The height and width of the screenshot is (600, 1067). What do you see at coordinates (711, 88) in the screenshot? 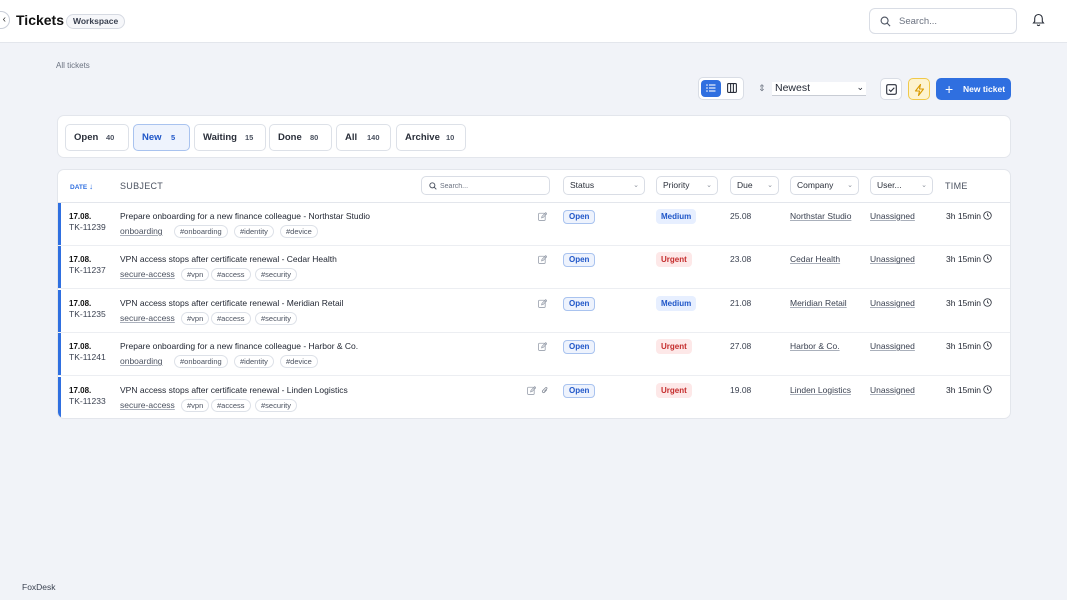
I see `list-view-button` at bounding box center [711, 88].